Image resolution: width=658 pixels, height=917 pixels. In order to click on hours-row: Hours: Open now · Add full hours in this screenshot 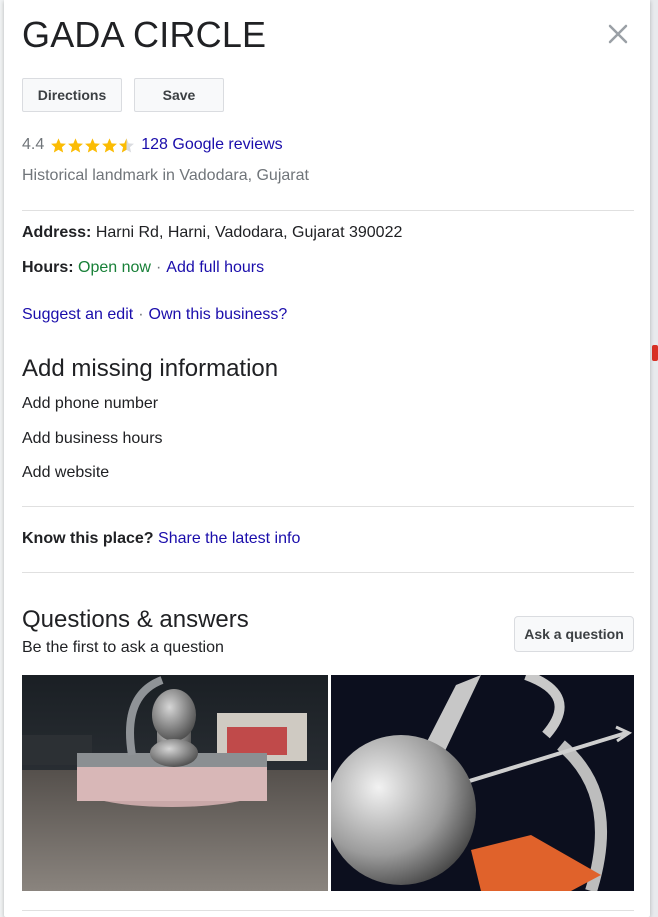, I will do `click(143, 268)`.